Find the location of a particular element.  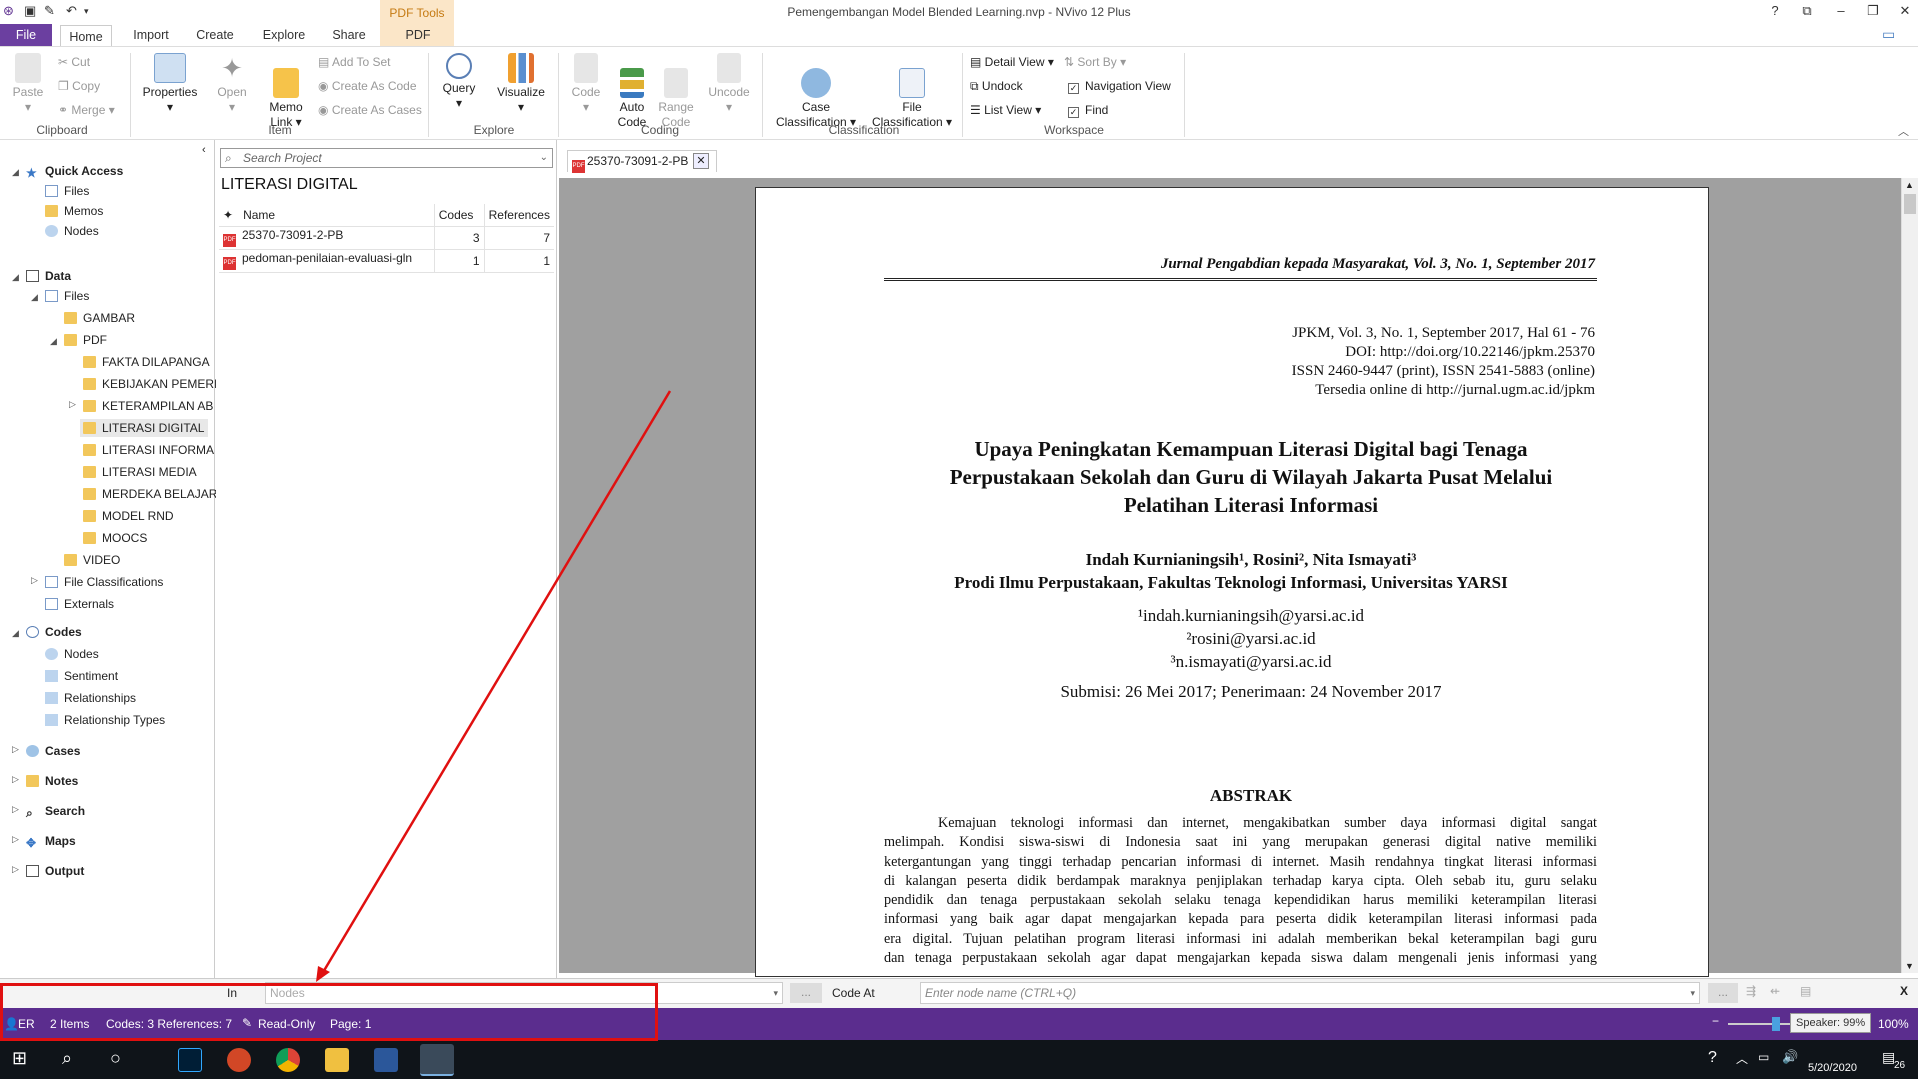

nav-data: Data is located at coordinates (48, 276).